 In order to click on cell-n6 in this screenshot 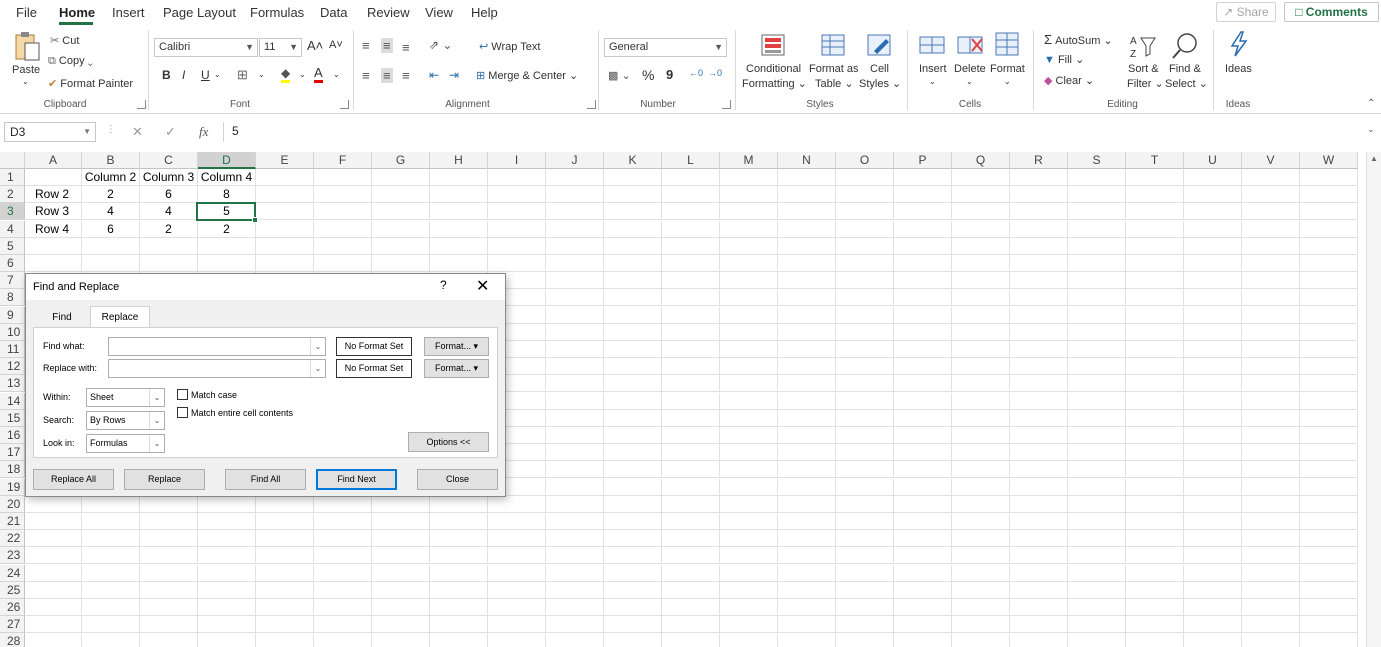, I will do `click(807, 263)`.